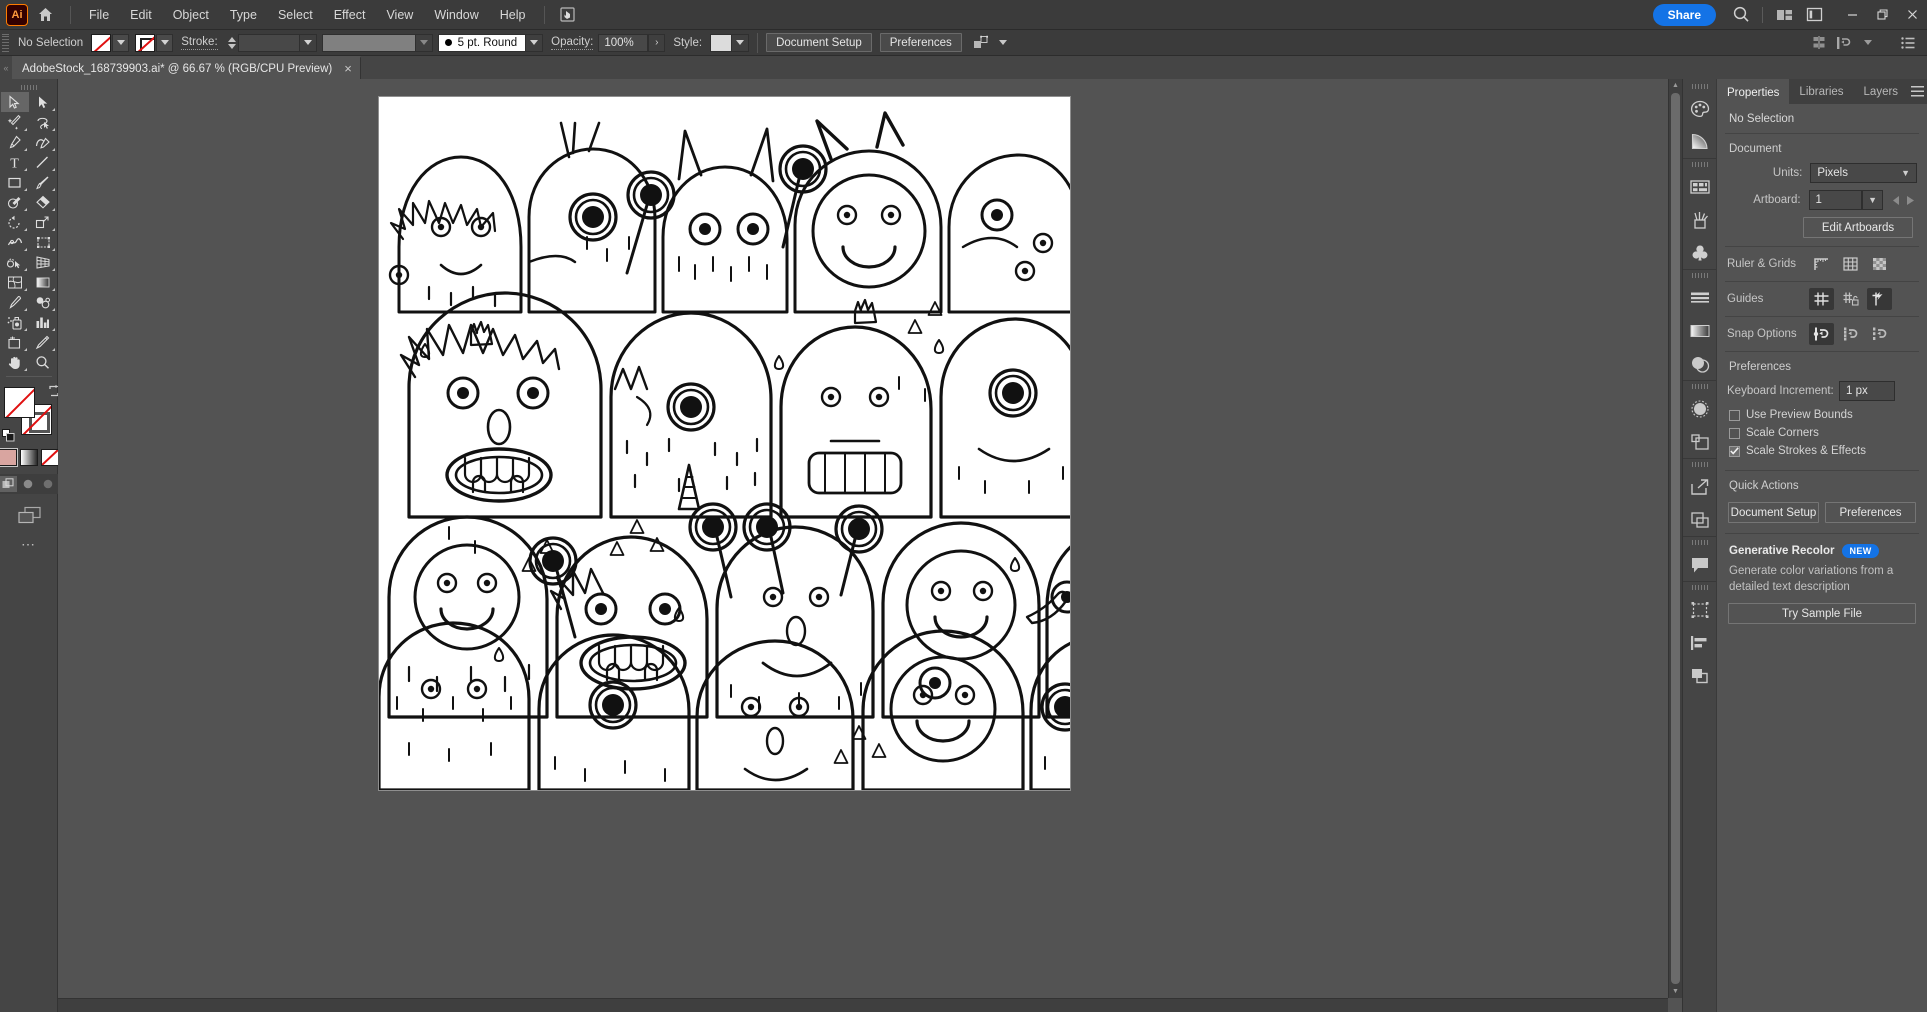 The width and height of the screenshot is (1927, 1012). I want to click on show-guides-icon, so click(1821, 299).